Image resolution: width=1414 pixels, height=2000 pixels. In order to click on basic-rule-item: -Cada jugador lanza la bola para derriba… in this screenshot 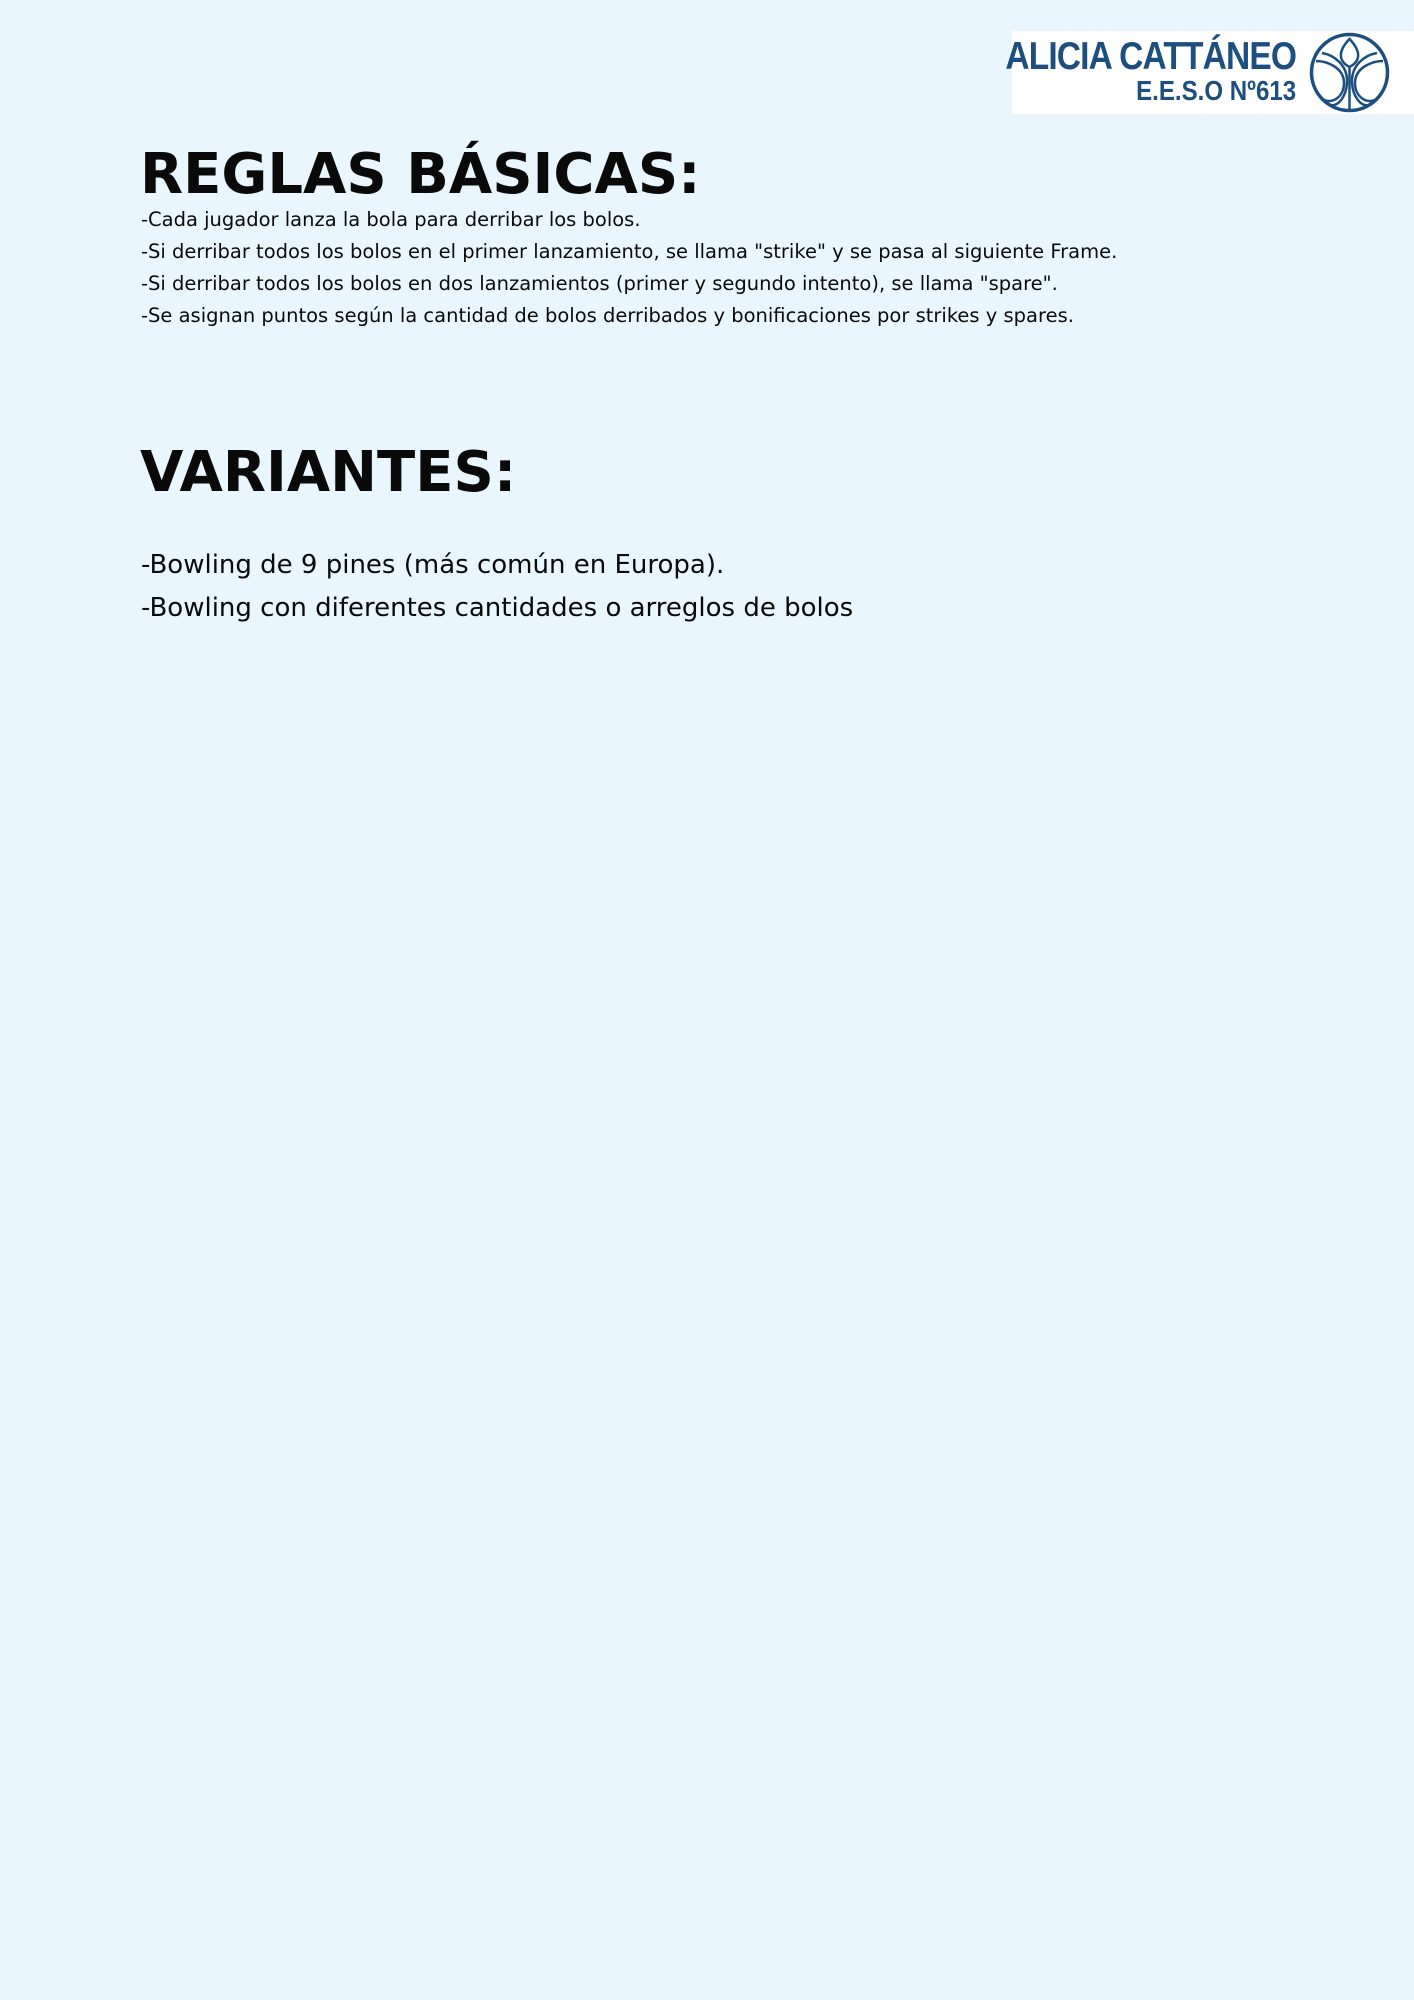, I will do `click(391, 219)`.